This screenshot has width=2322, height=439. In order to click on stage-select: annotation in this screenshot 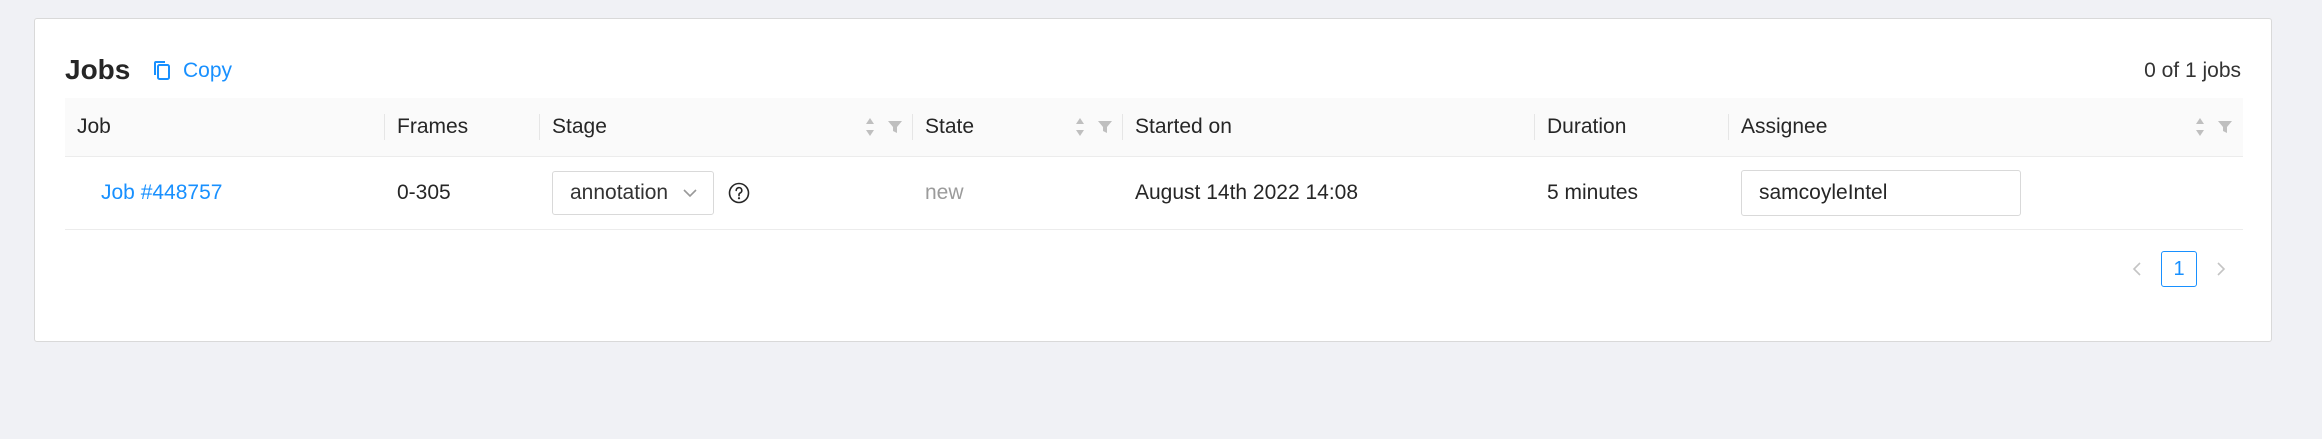, I will do `click(633, 193)`.